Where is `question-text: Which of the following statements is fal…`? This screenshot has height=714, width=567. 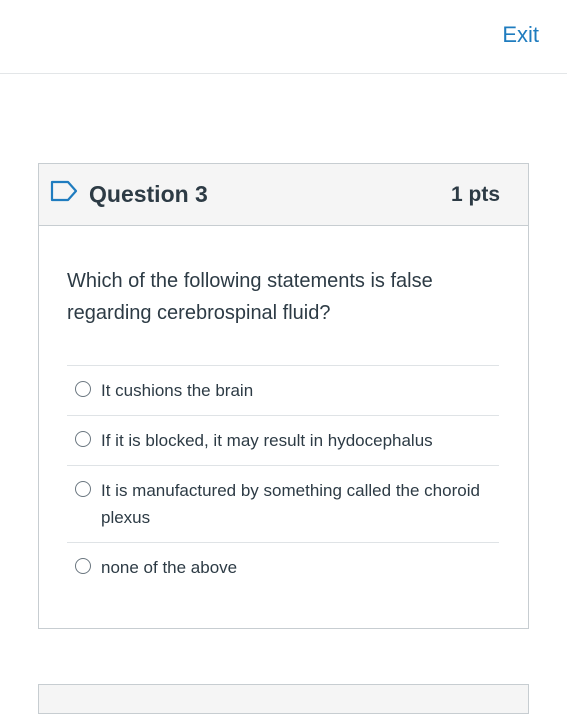
question-text: Which of the following statements is fal… is located at coordinates (250, 297).